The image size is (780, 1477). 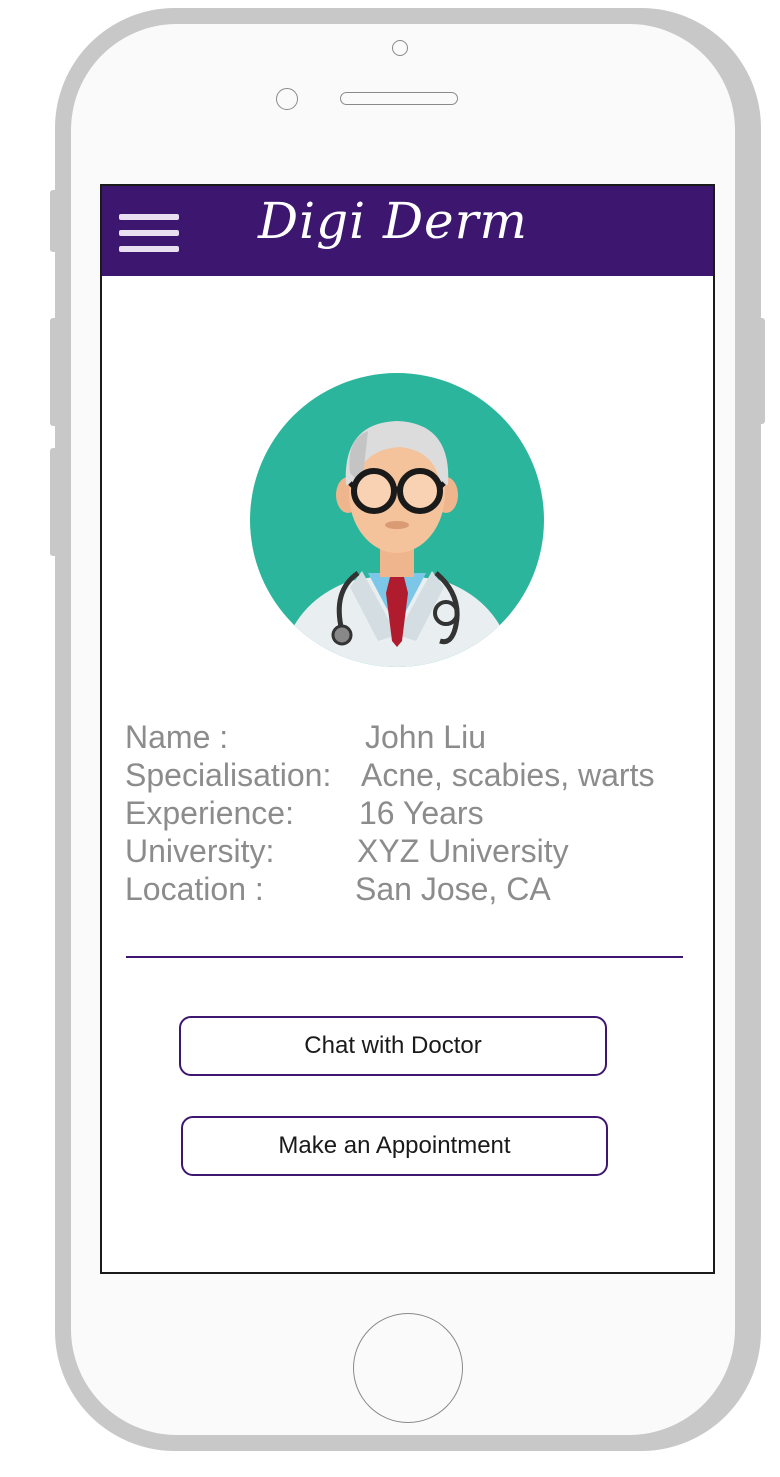 I want to click on experience-label: Experience:, so click(x=209, y=813).